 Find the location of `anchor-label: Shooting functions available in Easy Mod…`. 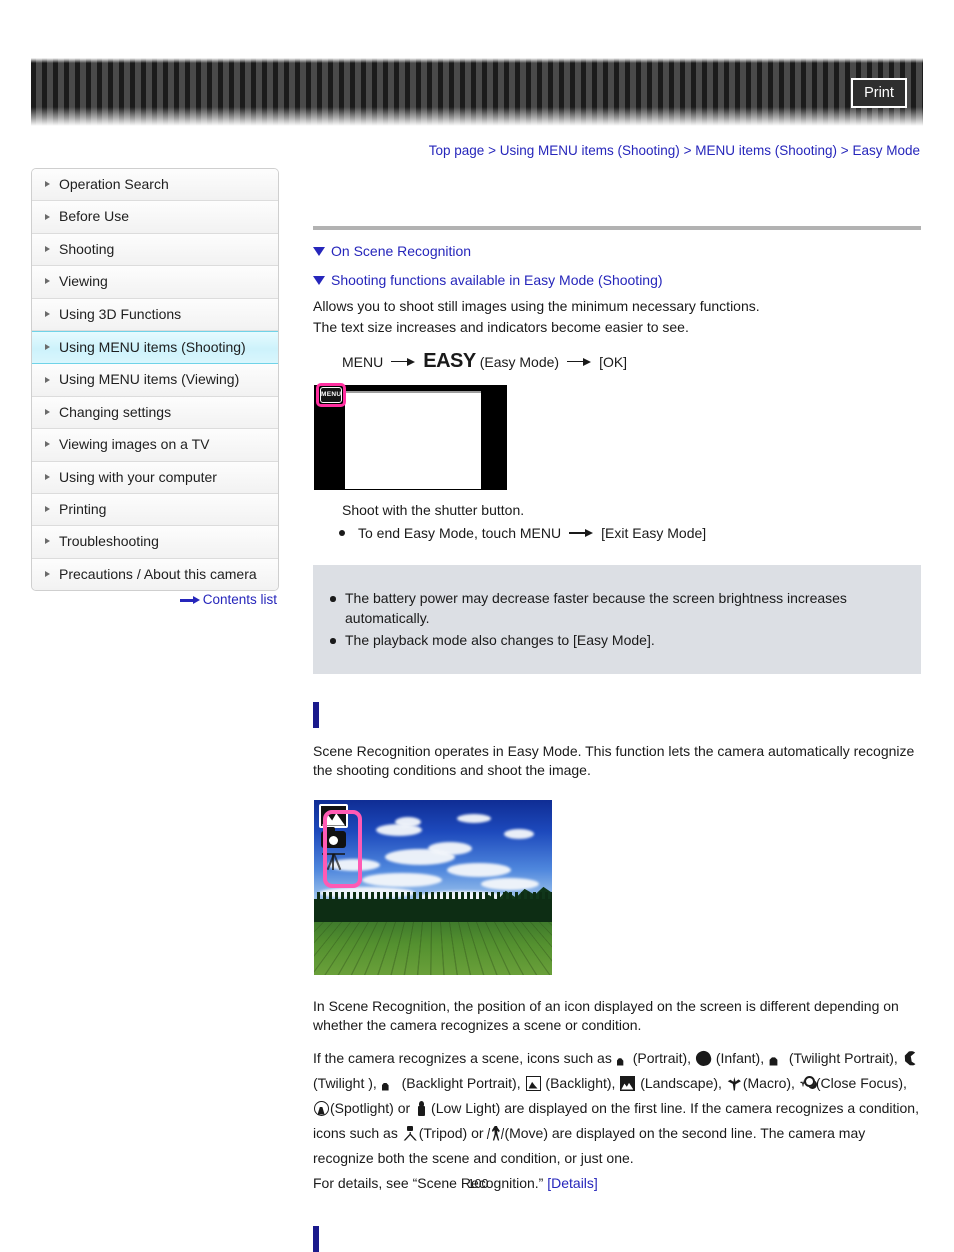

anchor-label: Shooting functions available in Easy Mod… is located at coordinates (497, 280).